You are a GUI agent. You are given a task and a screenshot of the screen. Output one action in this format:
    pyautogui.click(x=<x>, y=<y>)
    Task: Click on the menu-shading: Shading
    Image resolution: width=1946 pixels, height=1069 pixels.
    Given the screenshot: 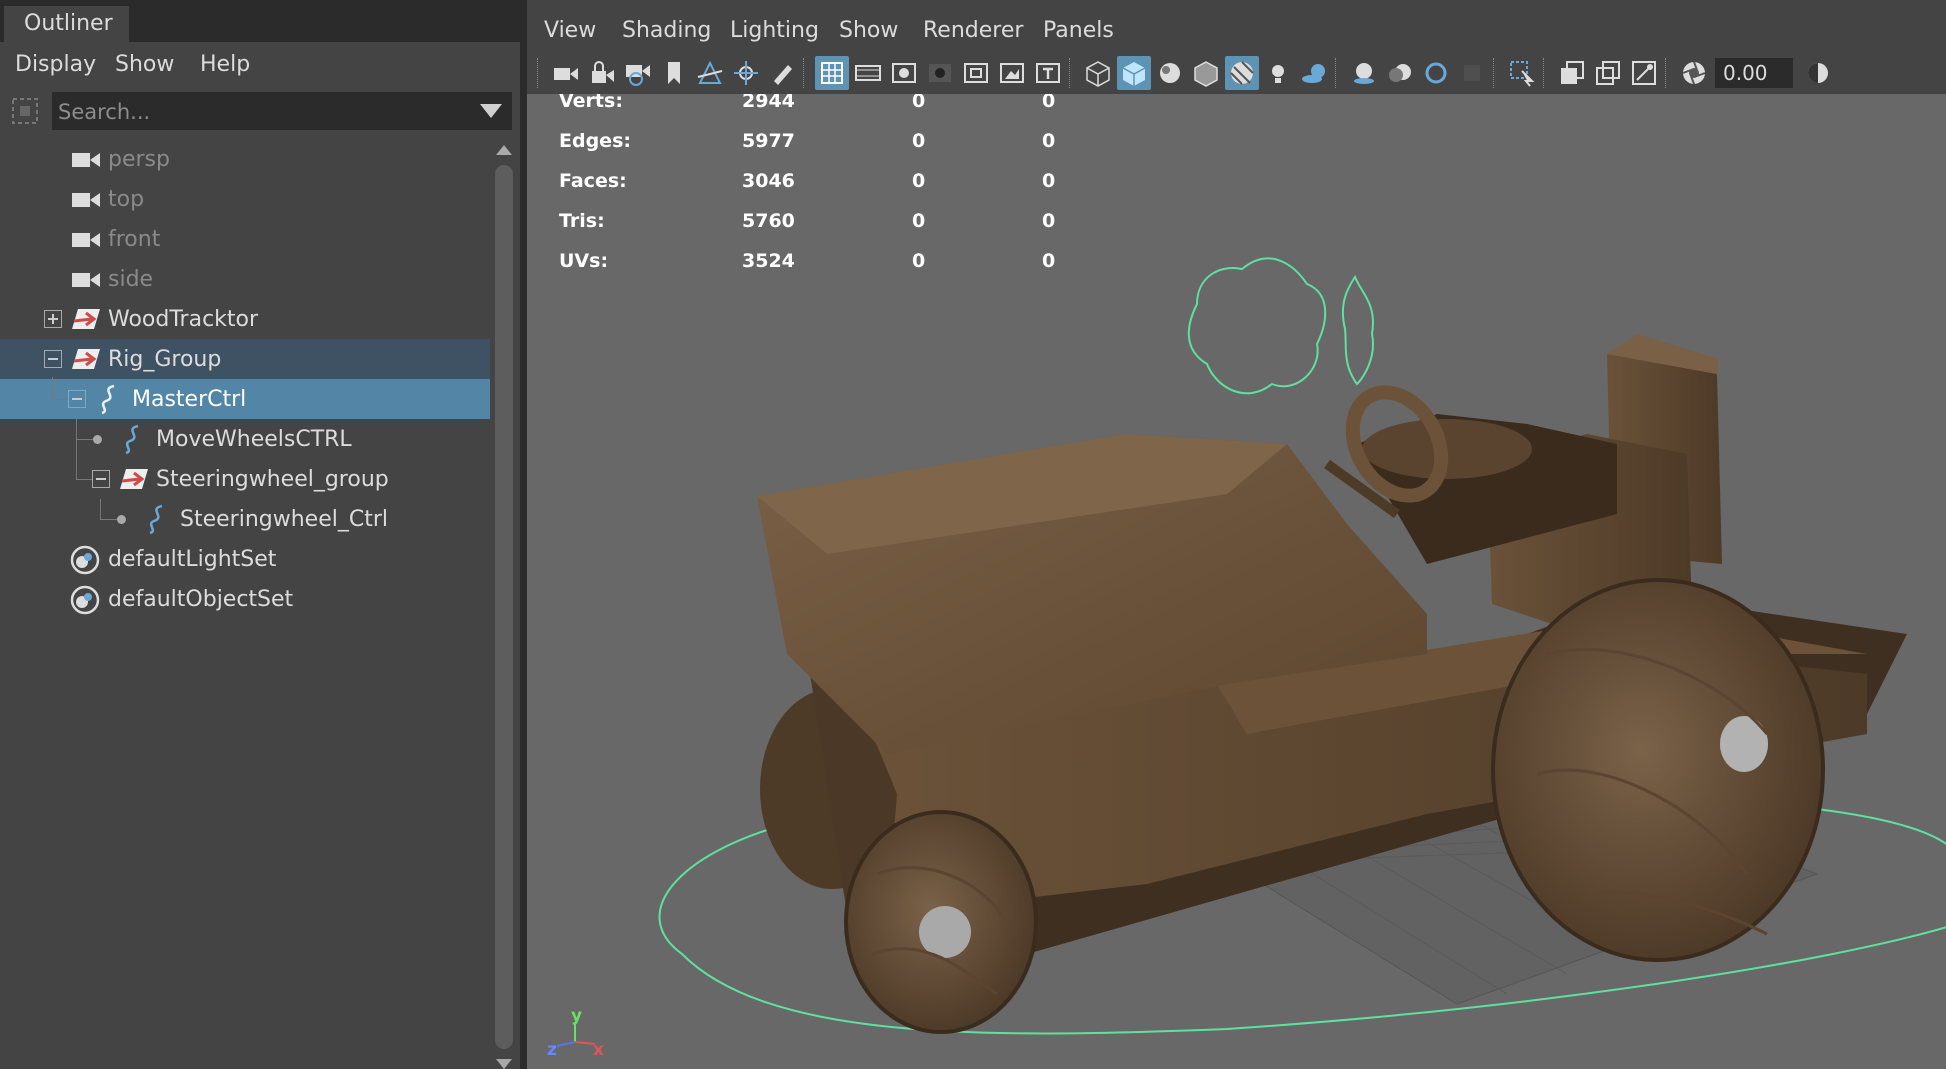 What is the action you would take?
    pyautogui.click(x=666, y=30)
    